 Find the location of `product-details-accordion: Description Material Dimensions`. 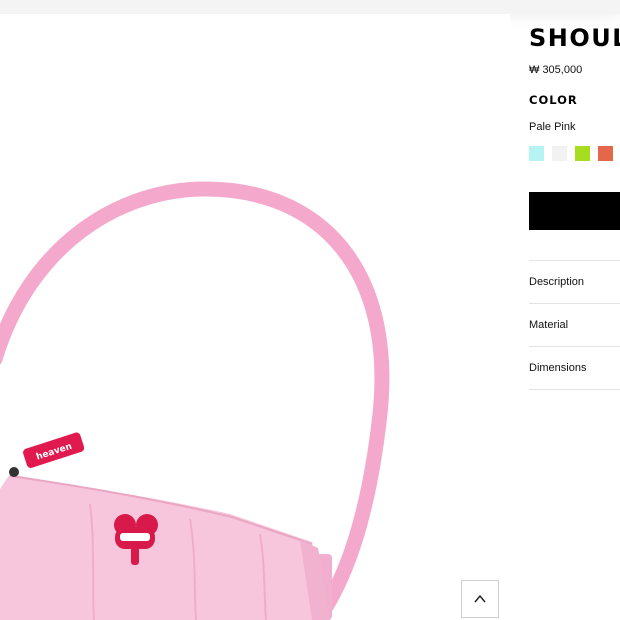

product-details-accordion: Description Material Dimensions is located at coordinates (574, 325).